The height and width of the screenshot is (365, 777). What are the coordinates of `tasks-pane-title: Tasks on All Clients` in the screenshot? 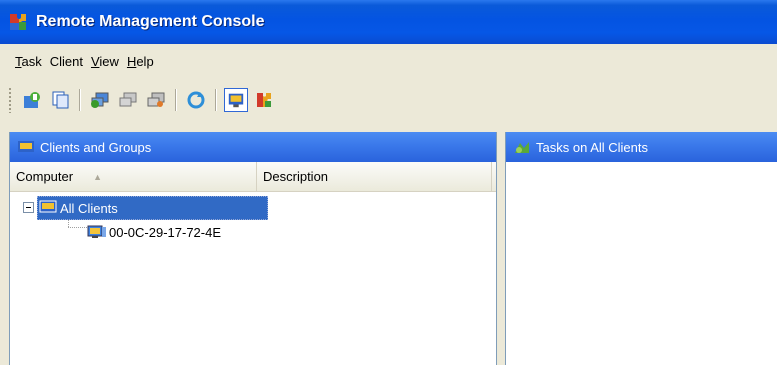 It's located at (592, 147).